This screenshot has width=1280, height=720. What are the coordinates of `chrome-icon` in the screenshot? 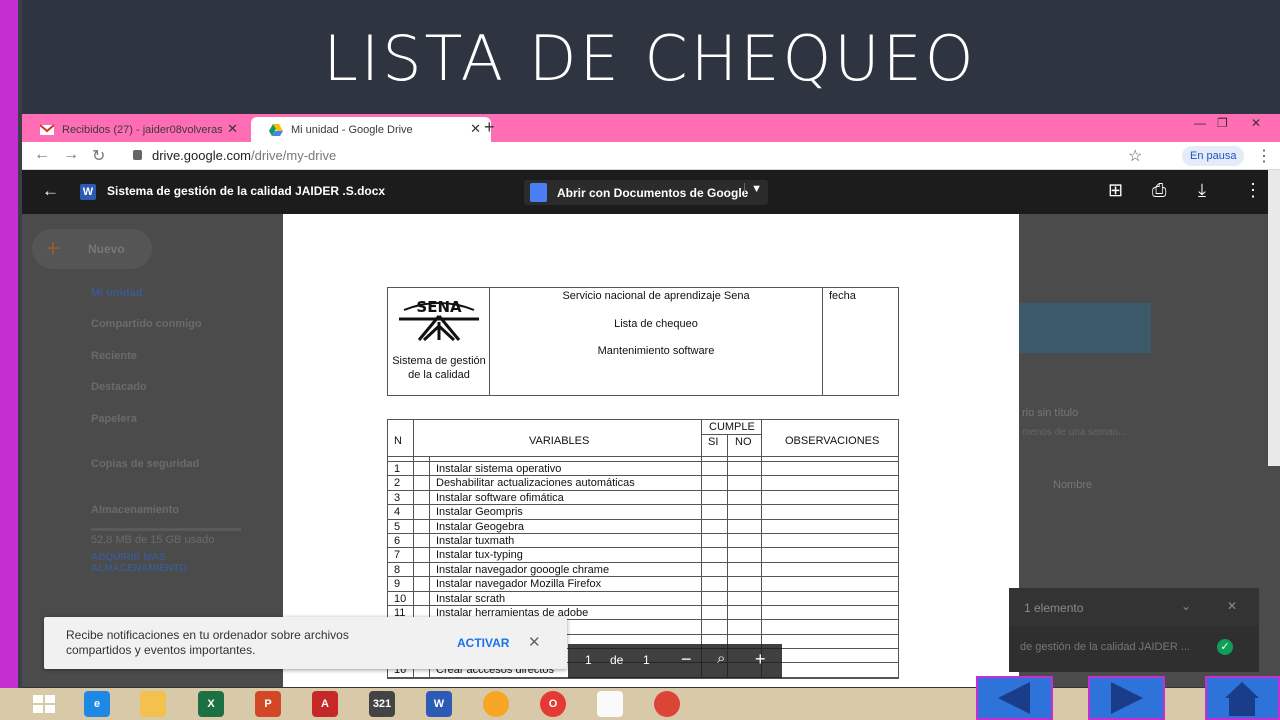 It's located at (667, 704).